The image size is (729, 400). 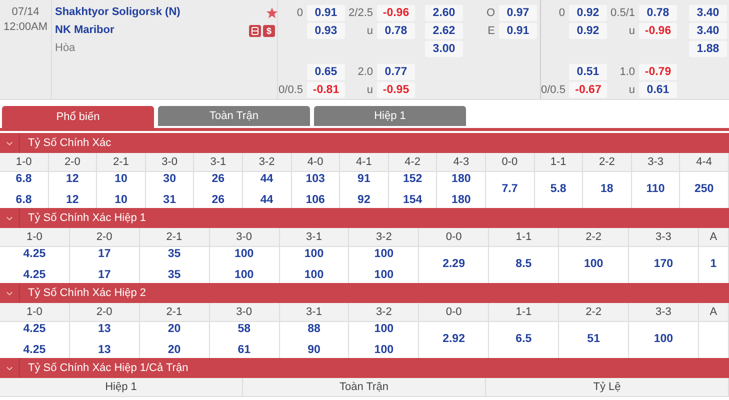 What do you see at coordinates (444, 13) in the screenshot?
I see `odds-price: 2.60` at bounding box center [444, 13].